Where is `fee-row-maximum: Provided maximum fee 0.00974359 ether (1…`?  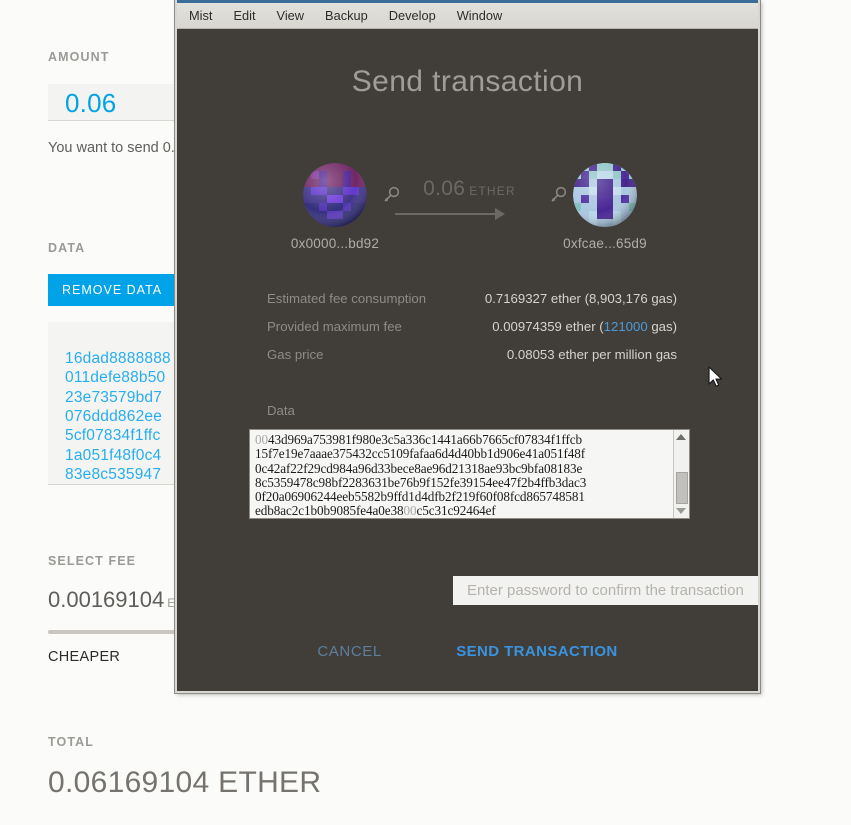
fee-row-maximum: Provided maximum fee 0.00974359 ether (1… is located at coordinates (472, 333).